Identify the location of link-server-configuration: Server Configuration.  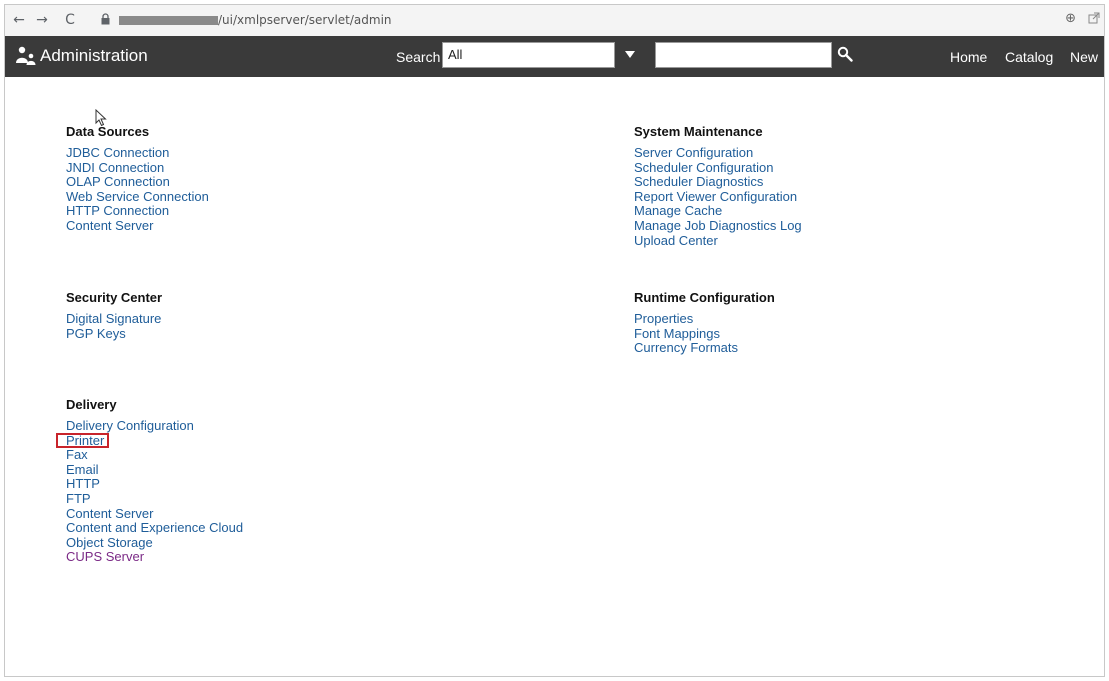
(718, 153).